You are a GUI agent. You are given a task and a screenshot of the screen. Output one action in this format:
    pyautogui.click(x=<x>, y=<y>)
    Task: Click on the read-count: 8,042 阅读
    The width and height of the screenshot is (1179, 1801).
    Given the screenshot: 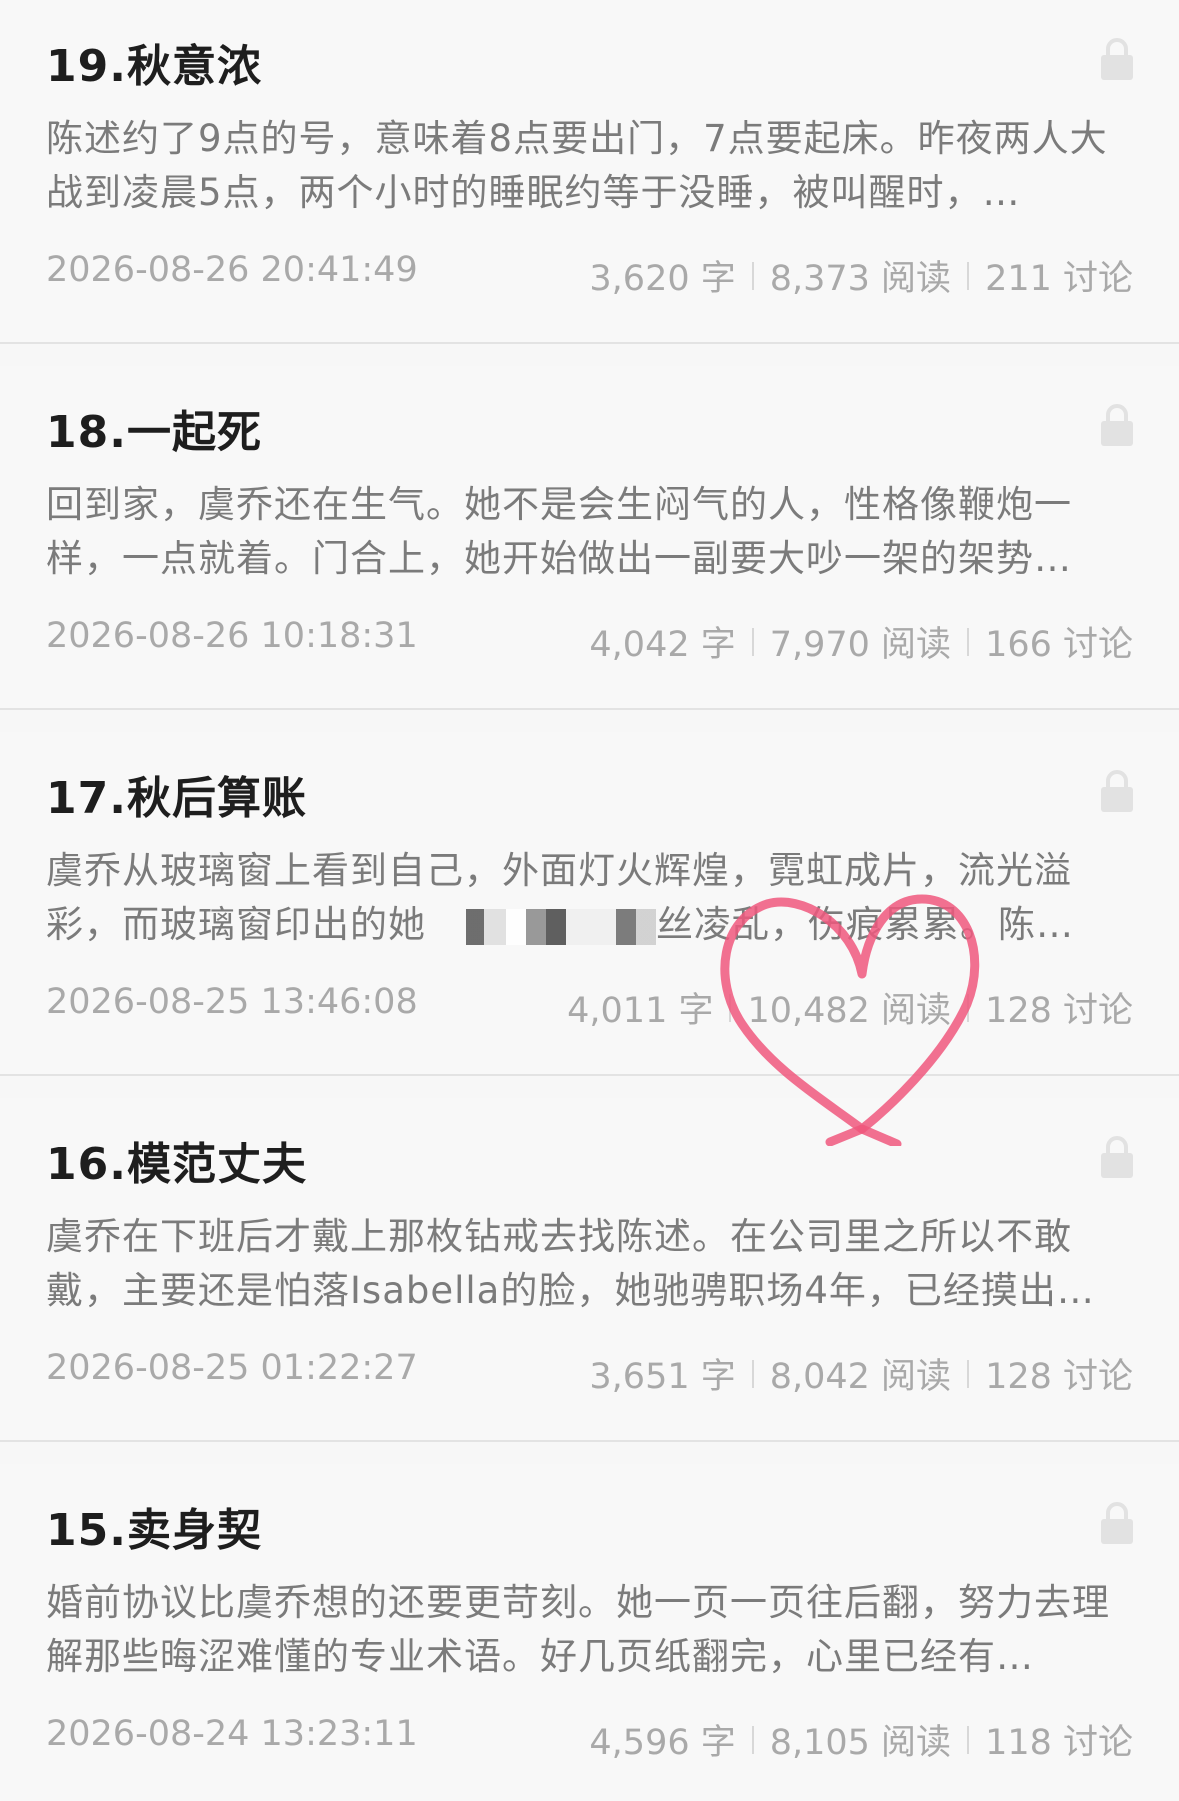 What is the action you would take?
    pyautogui.click(x=860, y=1377)
    